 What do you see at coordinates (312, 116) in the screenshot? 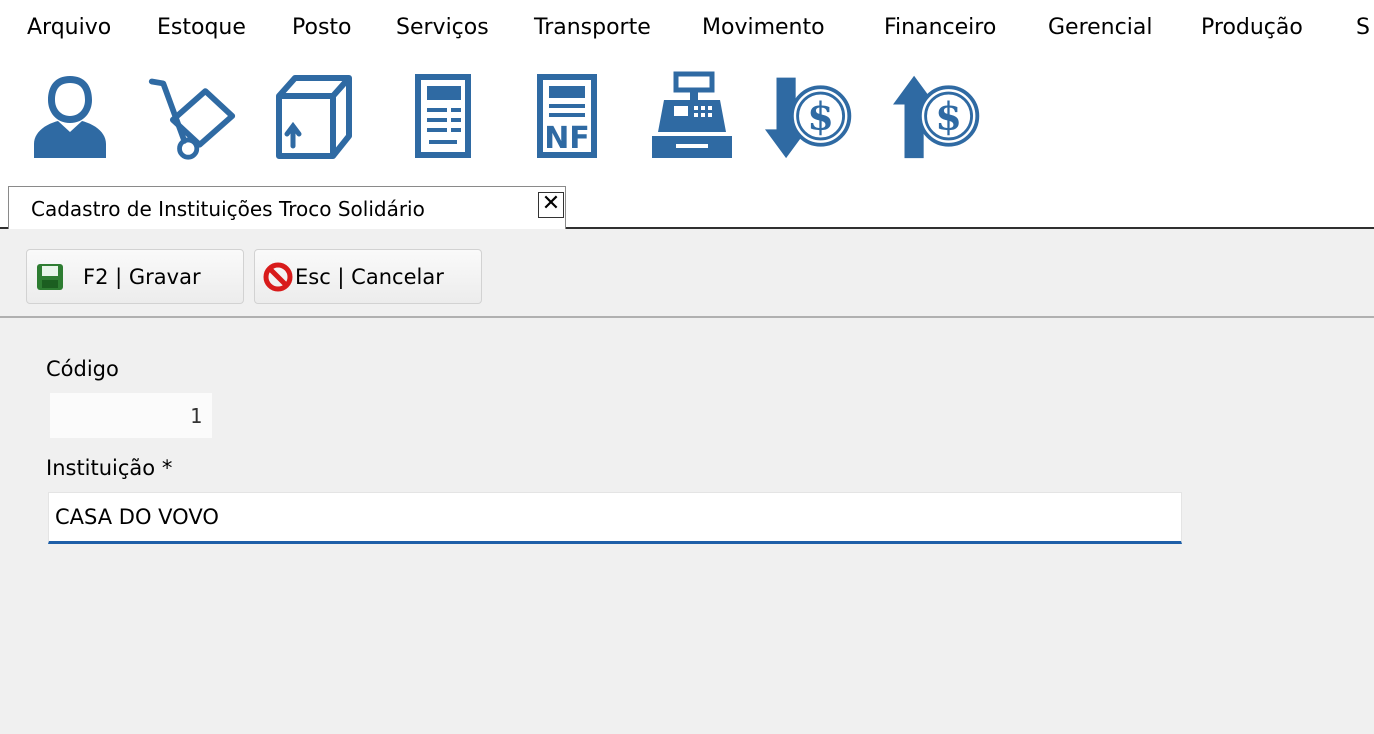
I see `box-icon` at bounding box center [312, 116].